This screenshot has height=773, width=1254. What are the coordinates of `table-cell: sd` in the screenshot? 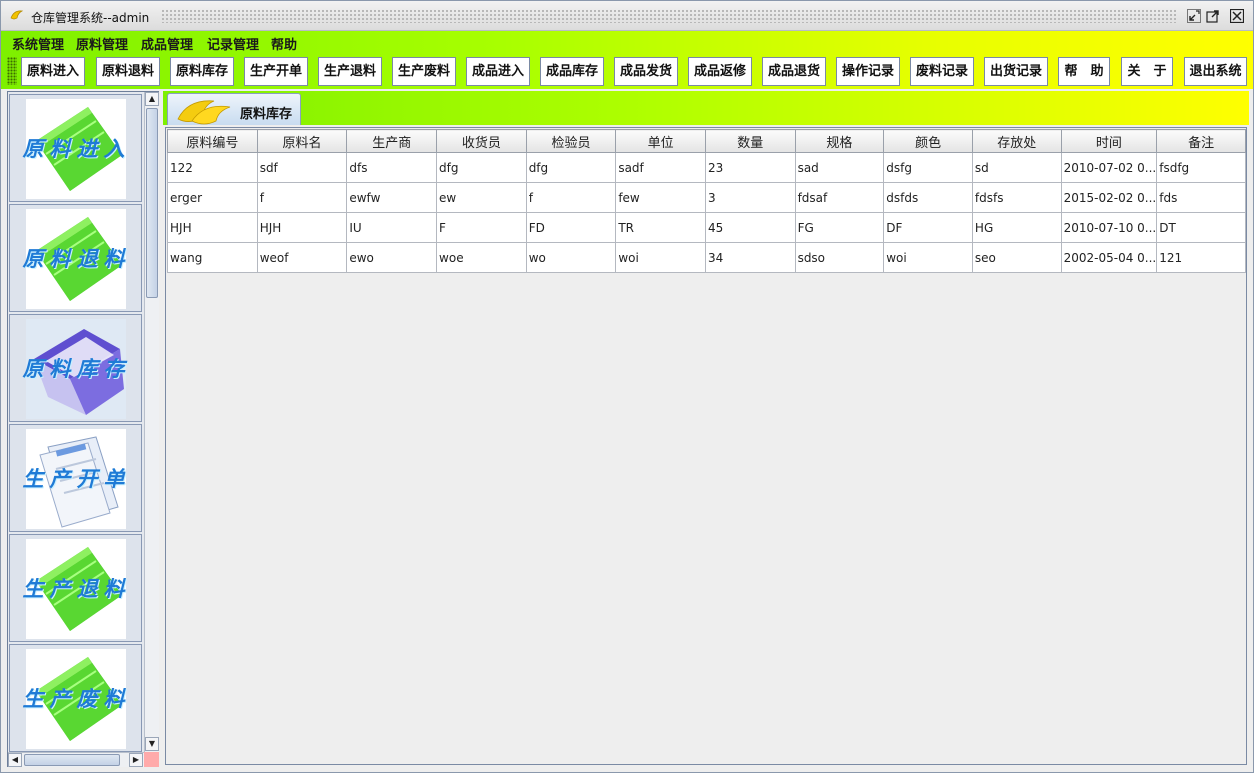 It's located at (1016, 167).